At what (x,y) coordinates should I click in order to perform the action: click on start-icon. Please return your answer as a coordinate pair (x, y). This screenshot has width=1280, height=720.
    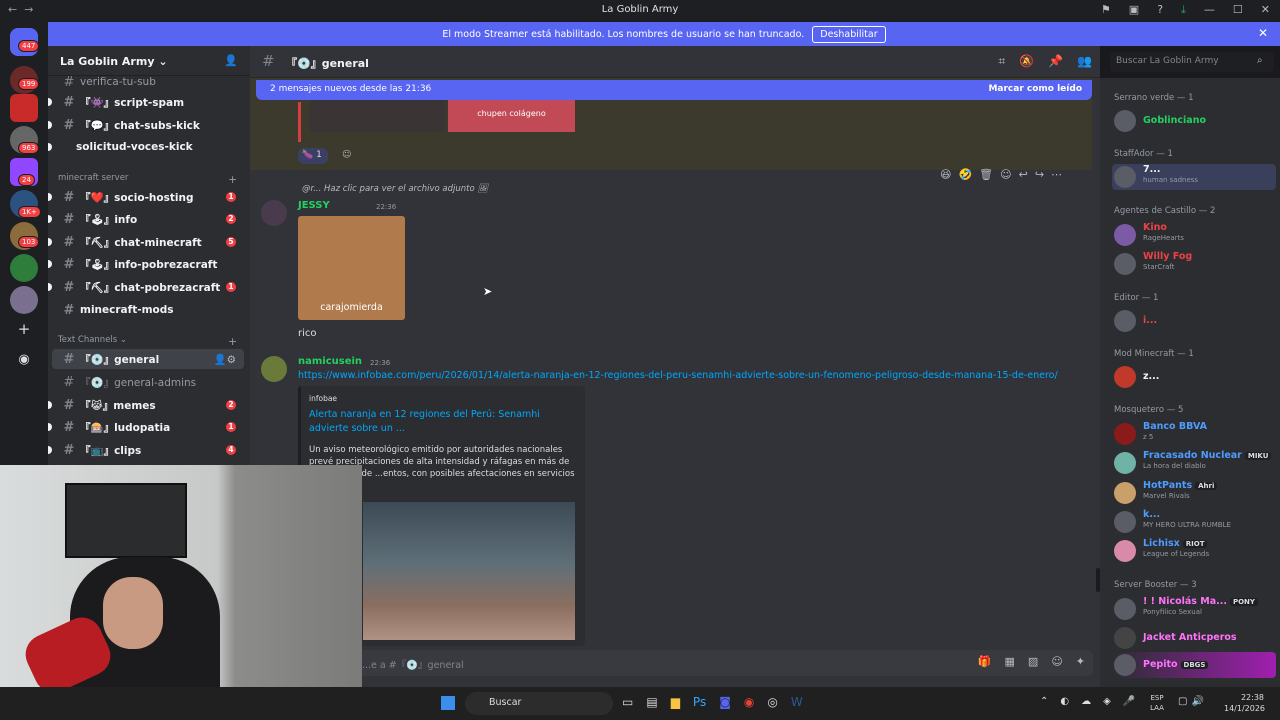
    Looking at the image, I should click on (448, 703).